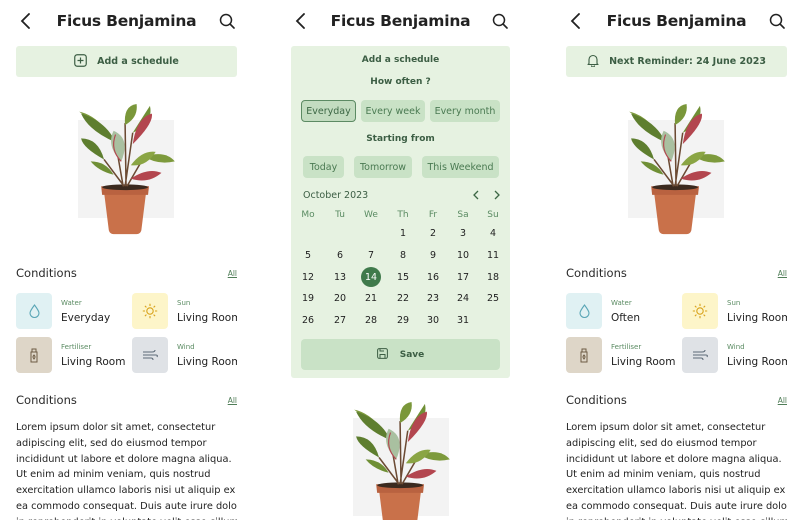 The width and height of the screenshot is (801, 520). I want to click on calendar-day: 20, so click(340, 298).